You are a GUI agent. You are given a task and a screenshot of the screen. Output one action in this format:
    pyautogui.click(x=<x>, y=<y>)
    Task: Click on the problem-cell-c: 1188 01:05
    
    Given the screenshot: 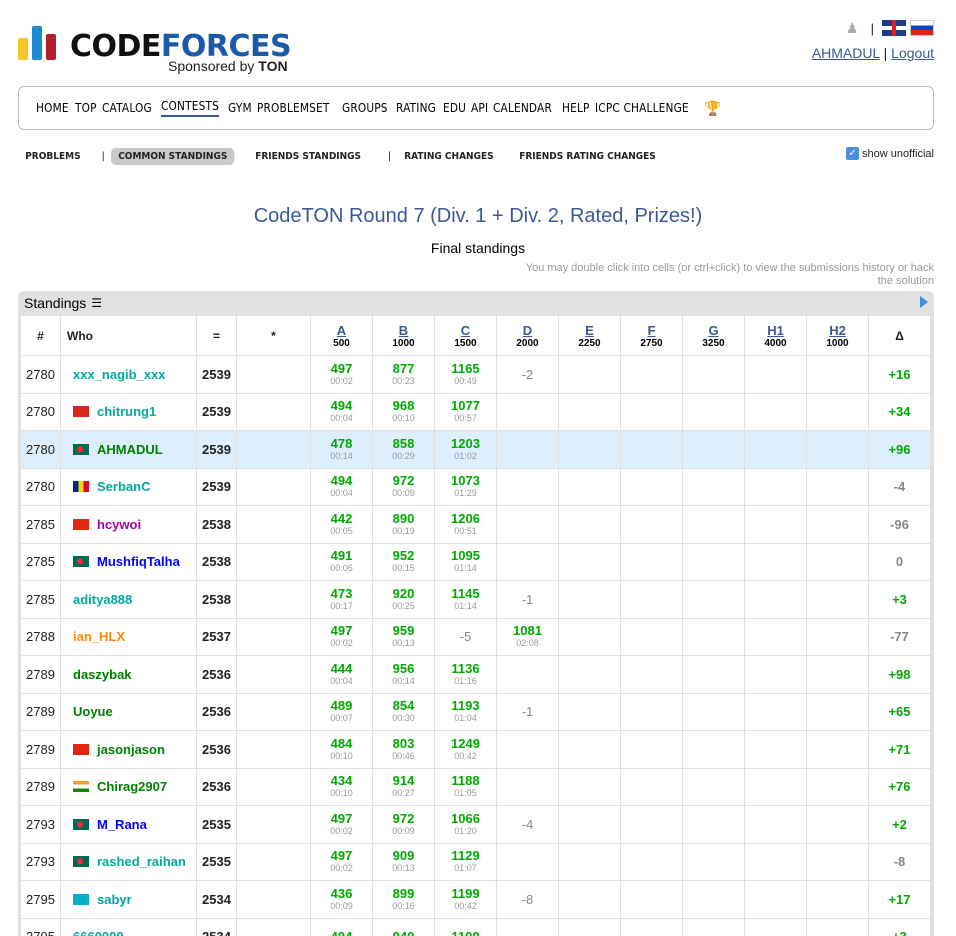 What is the action you would take?
    pyautogui.click(x=465, y=786)
    